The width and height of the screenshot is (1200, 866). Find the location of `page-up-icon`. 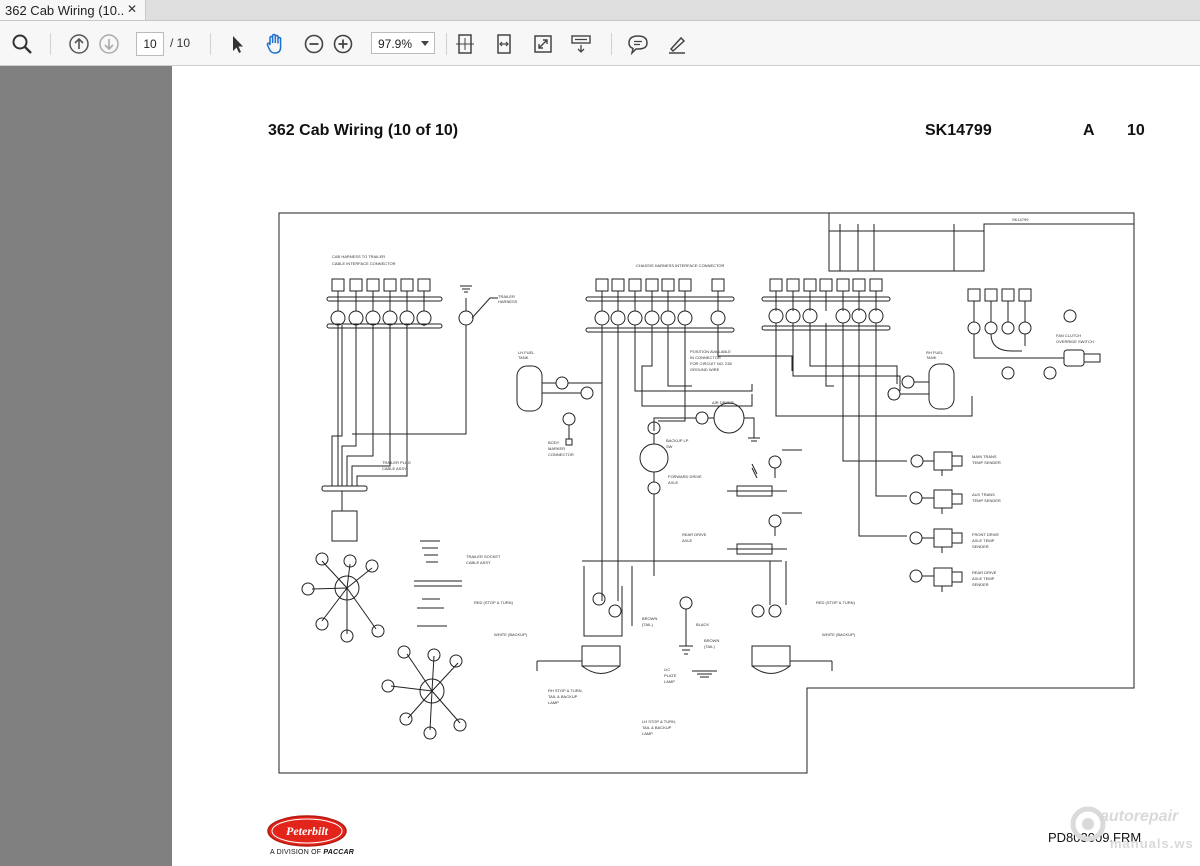

page-up-icon is located at coordinates (79, 44).